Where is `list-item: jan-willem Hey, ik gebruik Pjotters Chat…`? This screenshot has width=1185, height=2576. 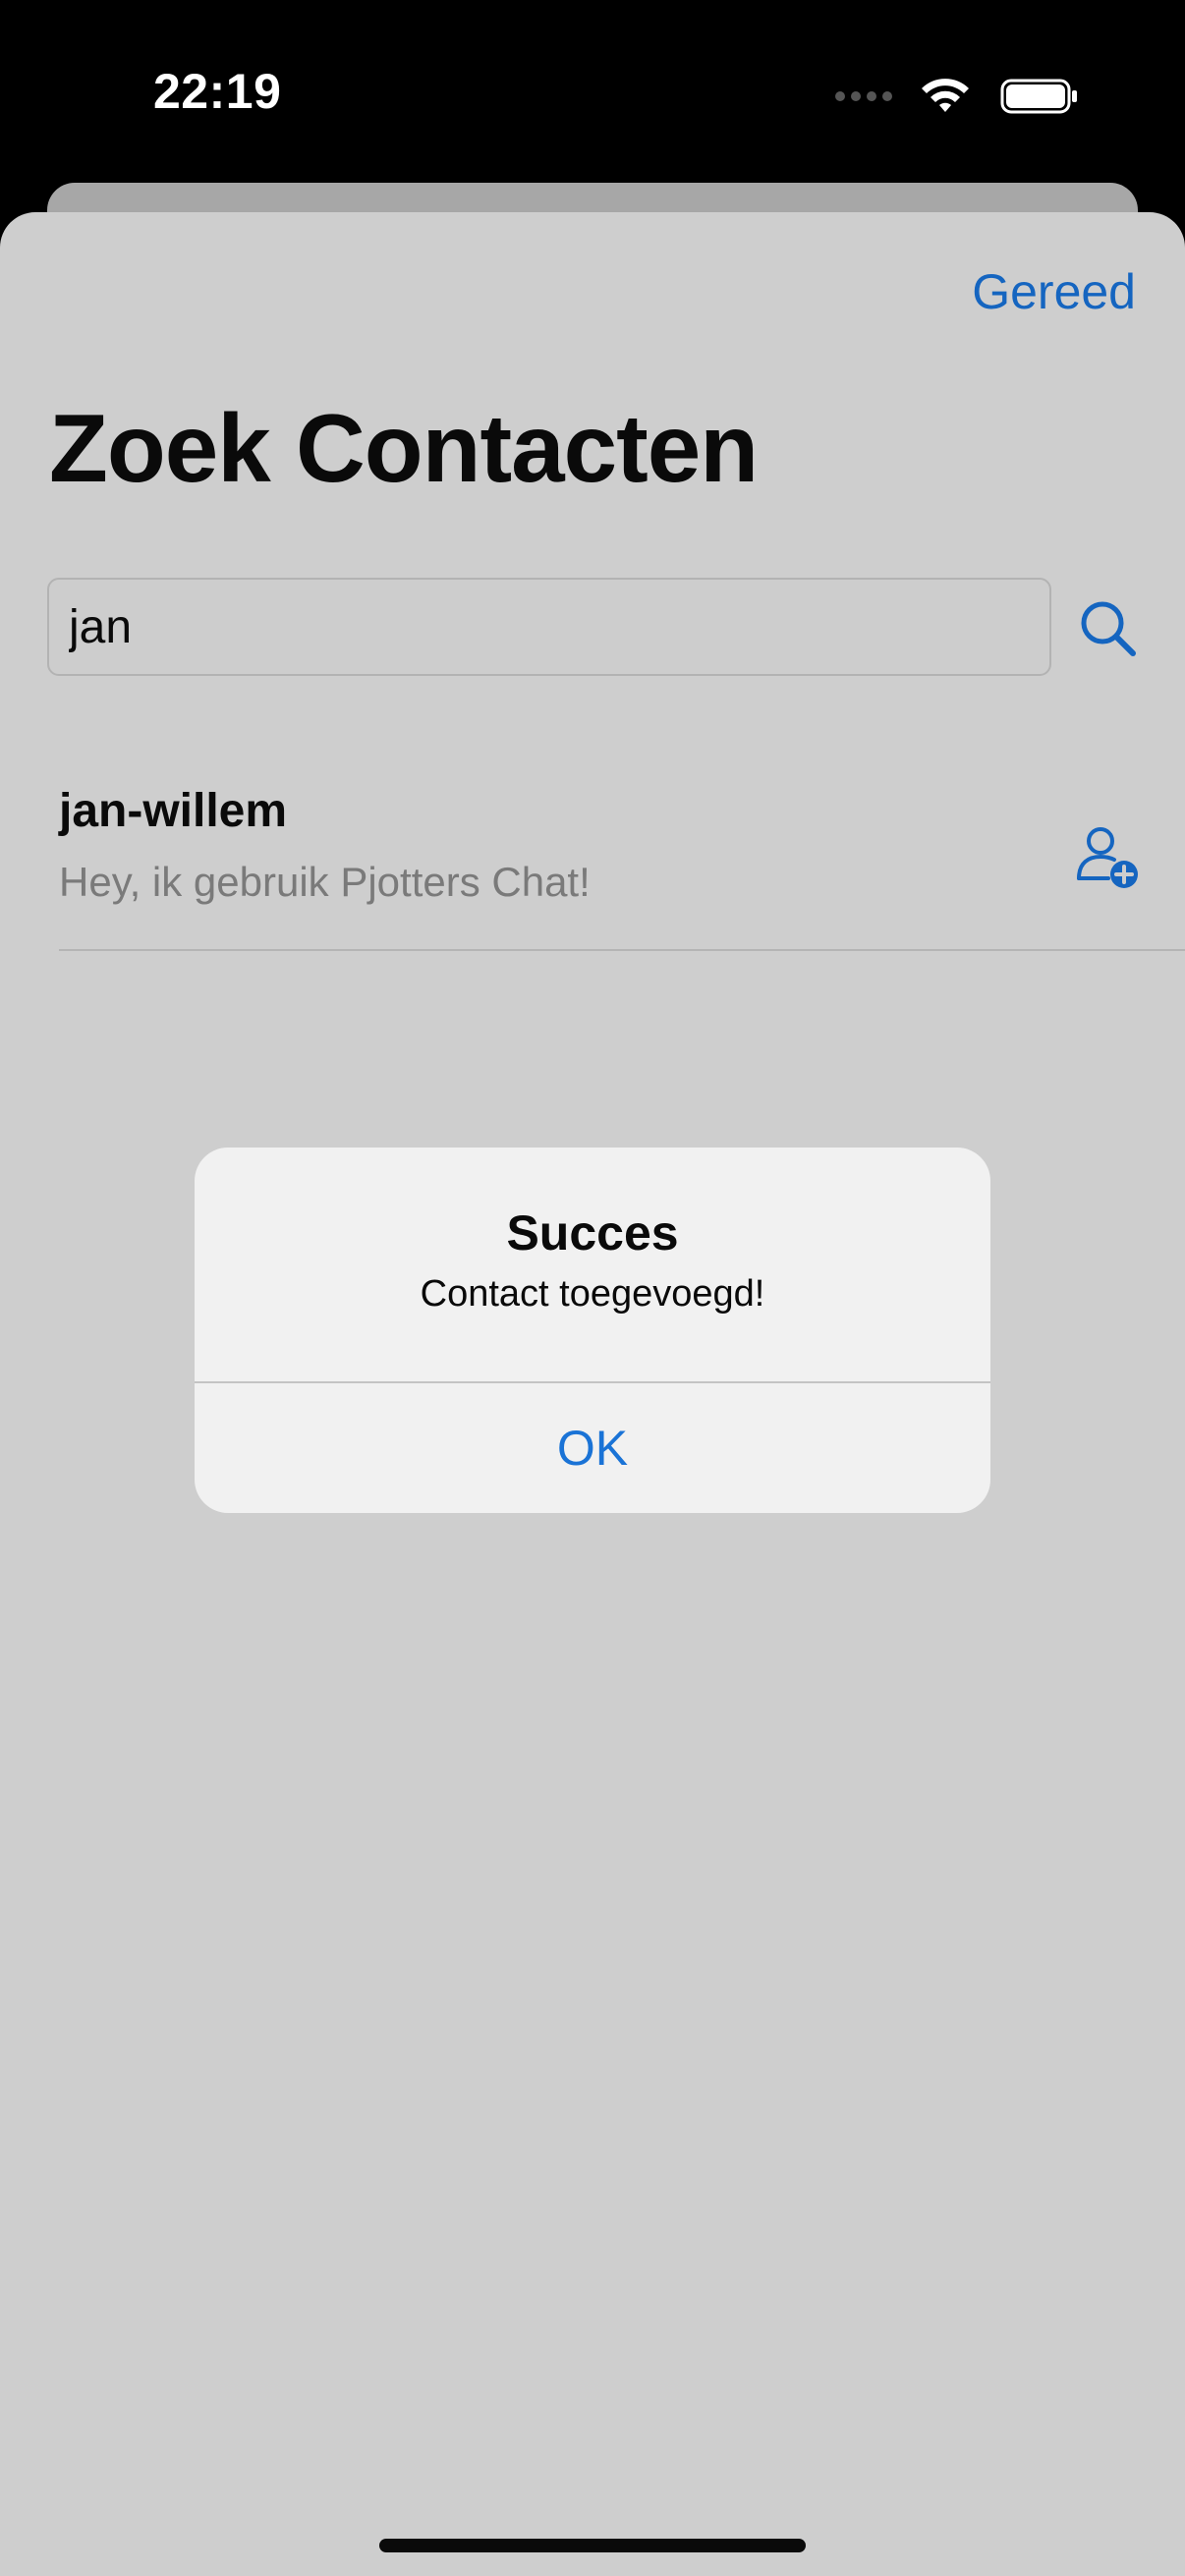 list-item: jan-willem Hey, ik gebruik Pjotters Chat… is located at coordinates (622, 861).